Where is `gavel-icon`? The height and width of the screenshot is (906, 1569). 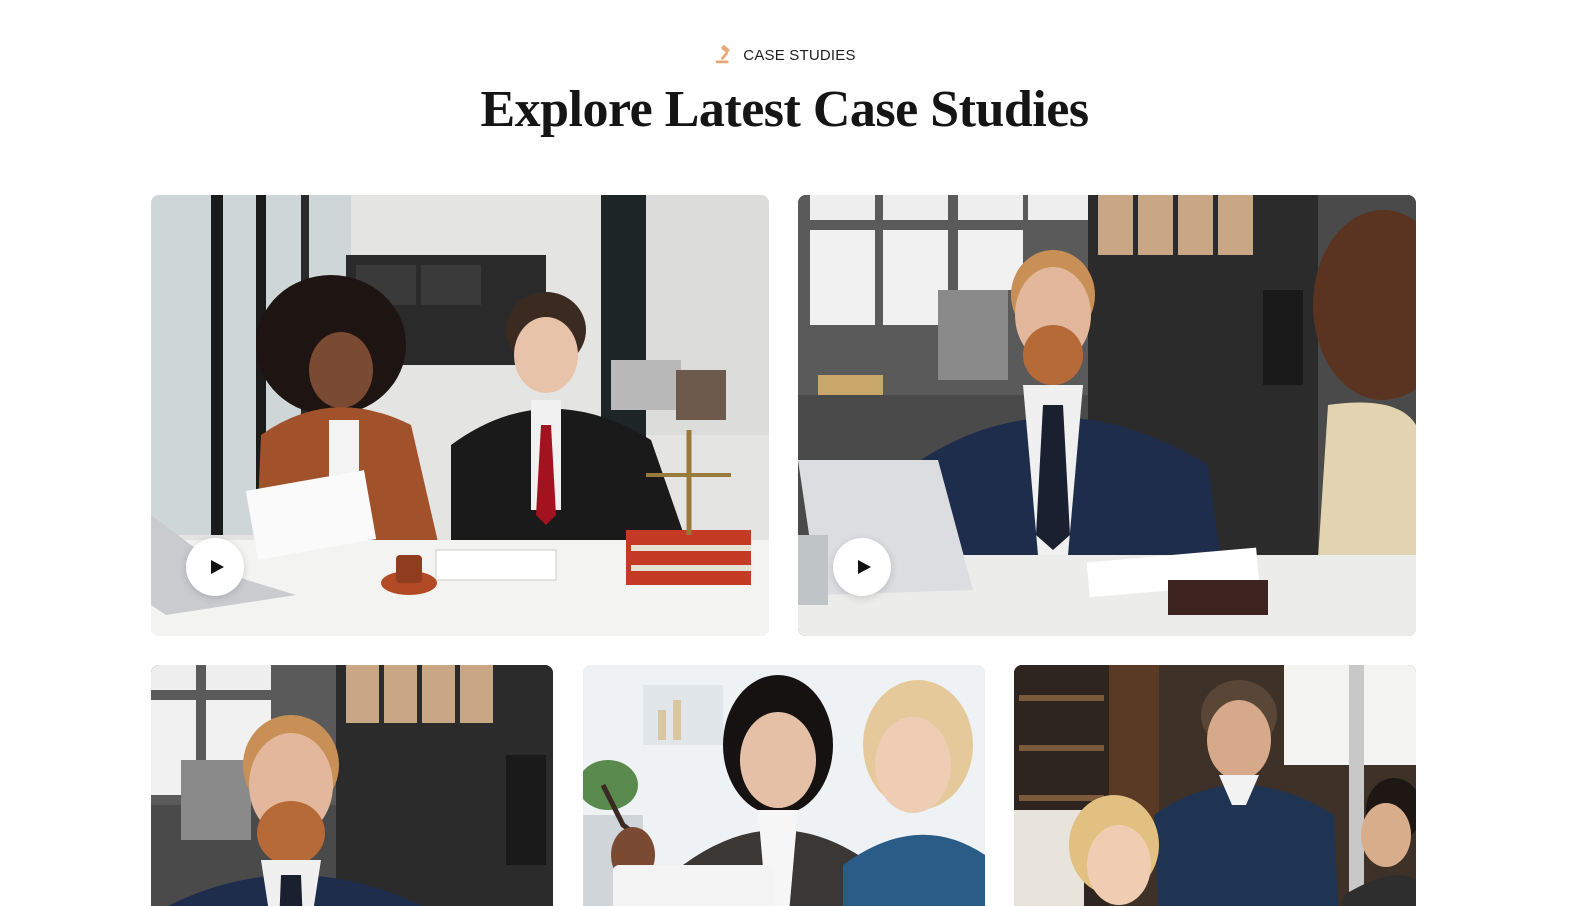
gavel-icon is located at coordinates (724, 55).